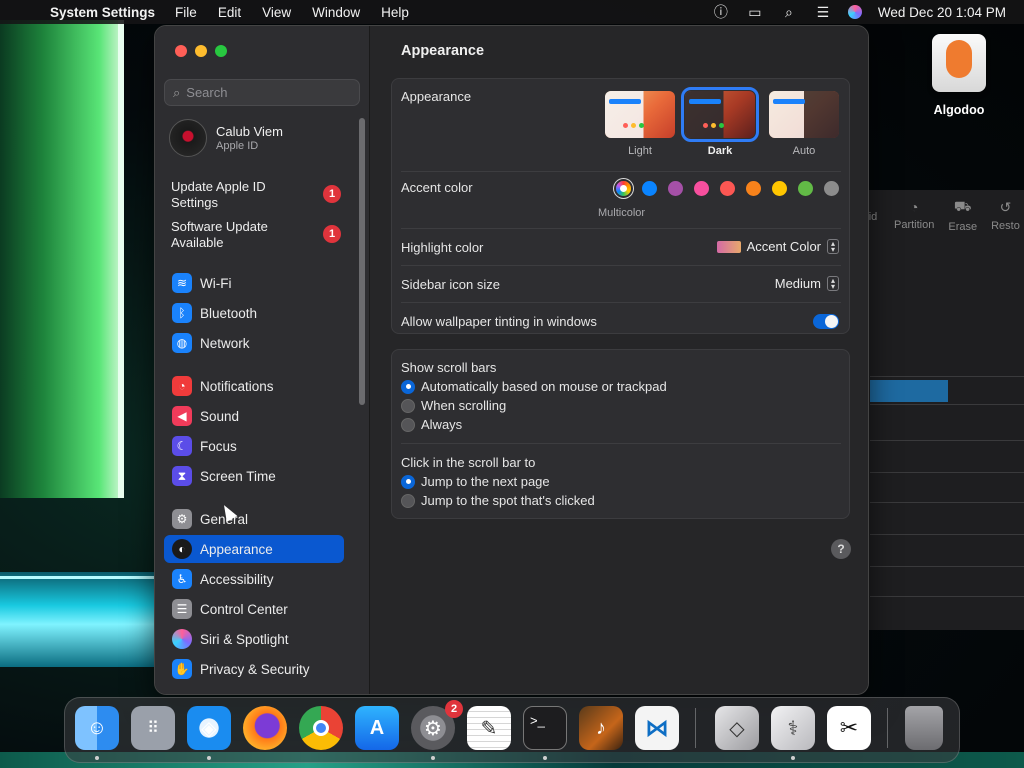 The image size is (1024, 768). What do you see at coordinates (942, 12) in the screenshot?
I see `menu-clock: Wed Dec 20 1:04 PM` at bounding box center [942, 12].